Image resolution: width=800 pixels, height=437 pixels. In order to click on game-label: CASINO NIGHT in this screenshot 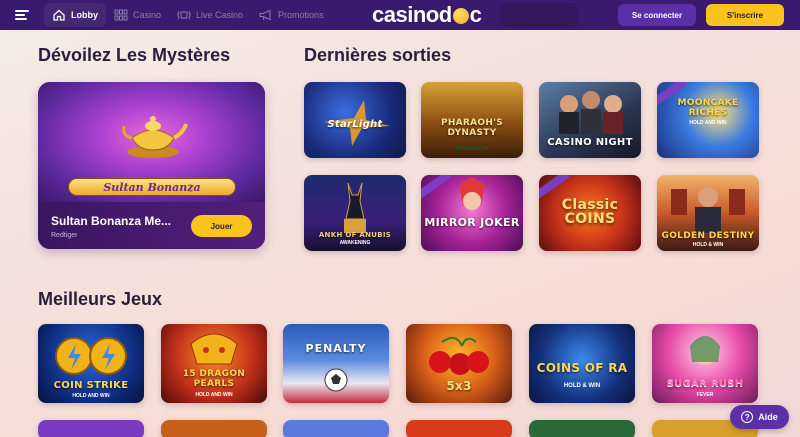, I will do `click(590, 142)`.